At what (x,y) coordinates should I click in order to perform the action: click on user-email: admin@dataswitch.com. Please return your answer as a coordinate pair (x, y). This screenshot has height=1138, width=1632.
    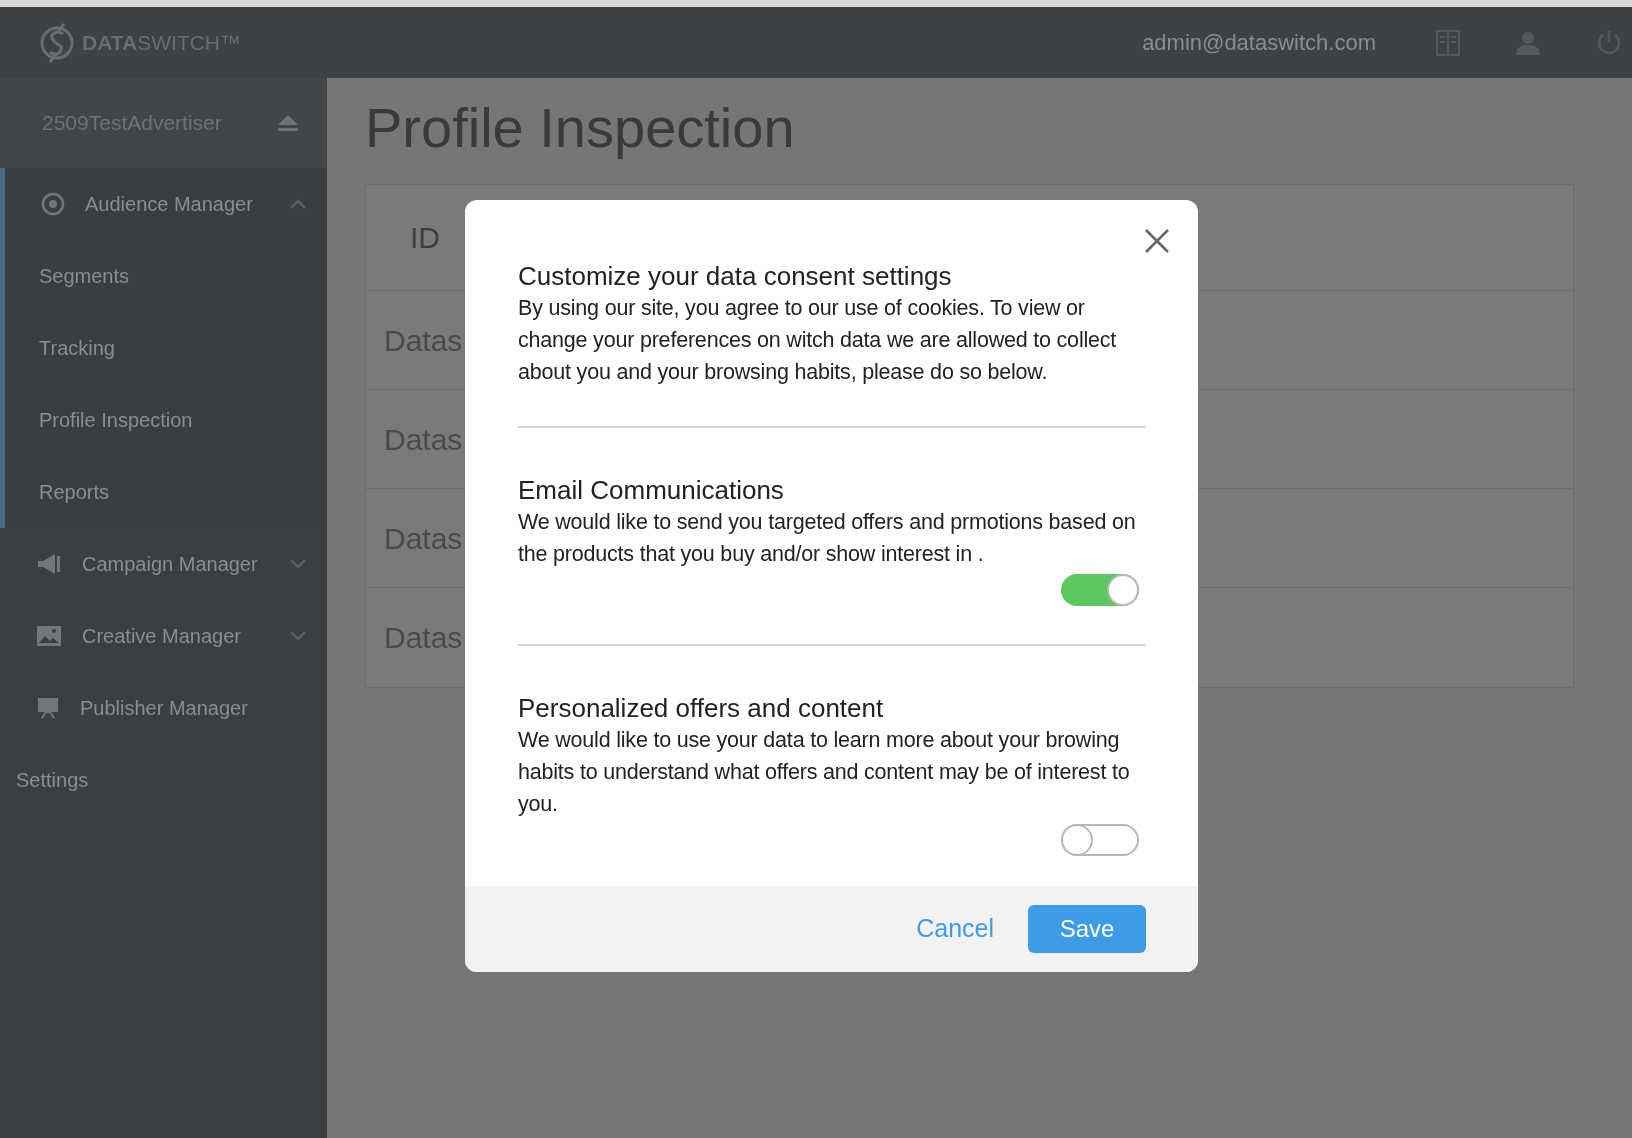
    Looking at the image, I should click on (1259, 43).